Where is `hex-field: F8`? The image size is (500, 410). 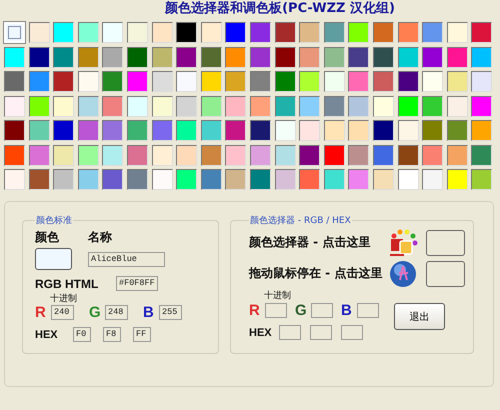 hex-field: F8 is located at coordinates (112, 334).